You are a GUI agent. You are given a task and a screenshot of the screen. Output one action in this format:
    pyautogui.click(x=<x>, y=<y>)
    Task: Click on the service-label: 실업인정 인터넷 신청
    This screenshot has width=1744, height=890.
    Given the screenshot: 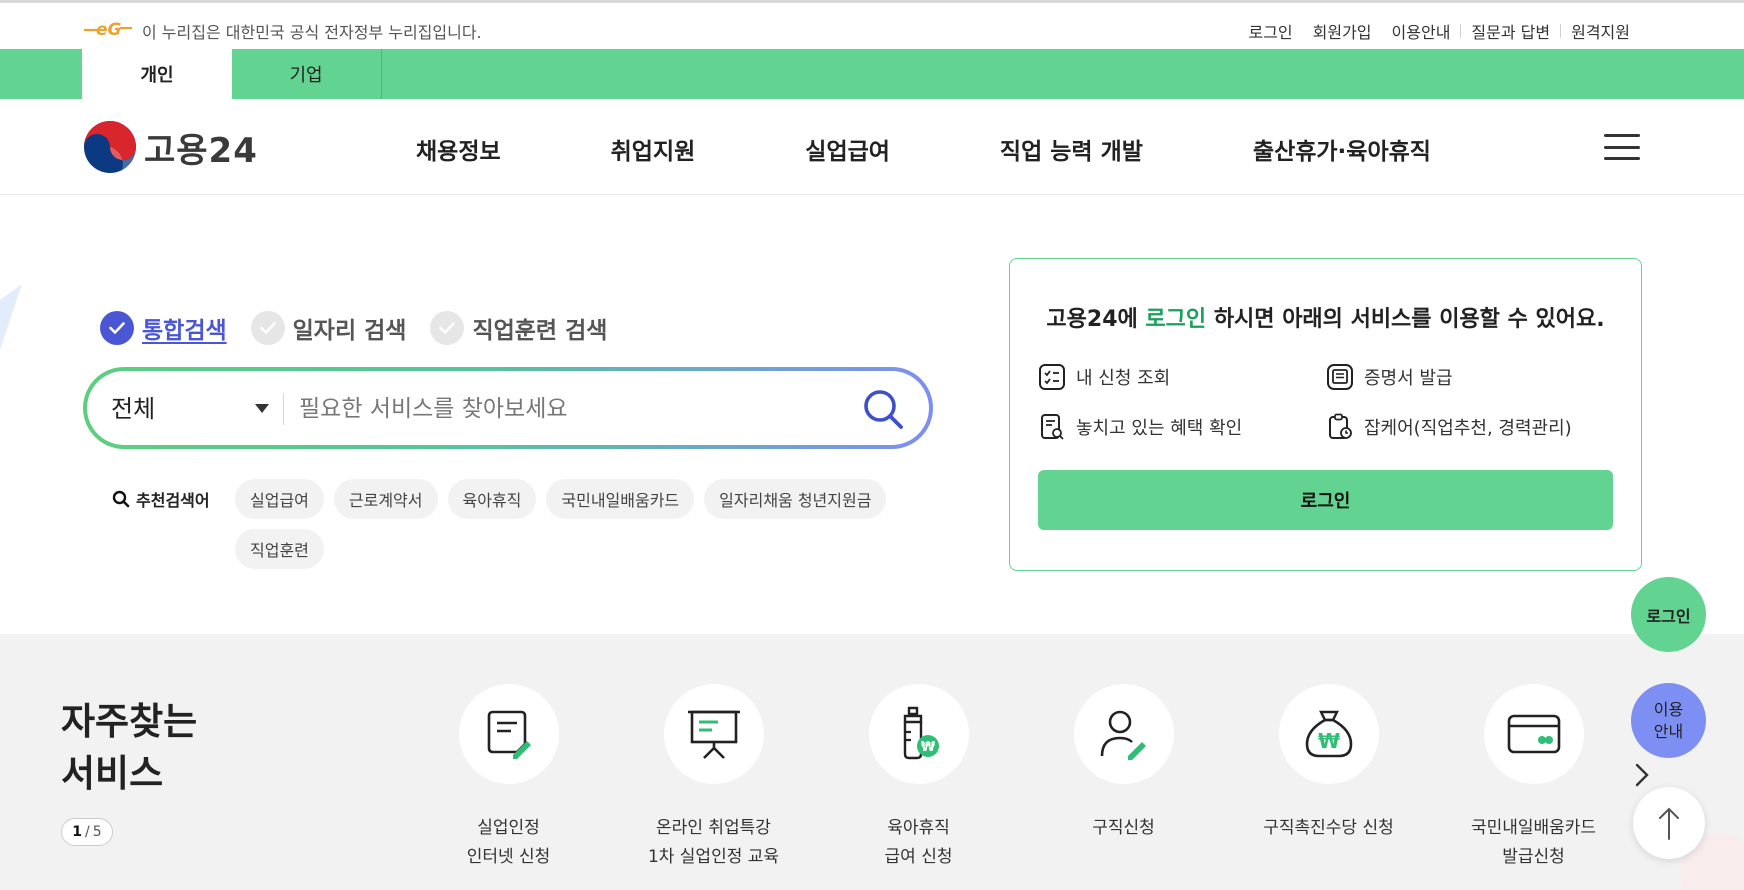 What is the action you would take?
    pyautogui.click(x=508, y=842)
    